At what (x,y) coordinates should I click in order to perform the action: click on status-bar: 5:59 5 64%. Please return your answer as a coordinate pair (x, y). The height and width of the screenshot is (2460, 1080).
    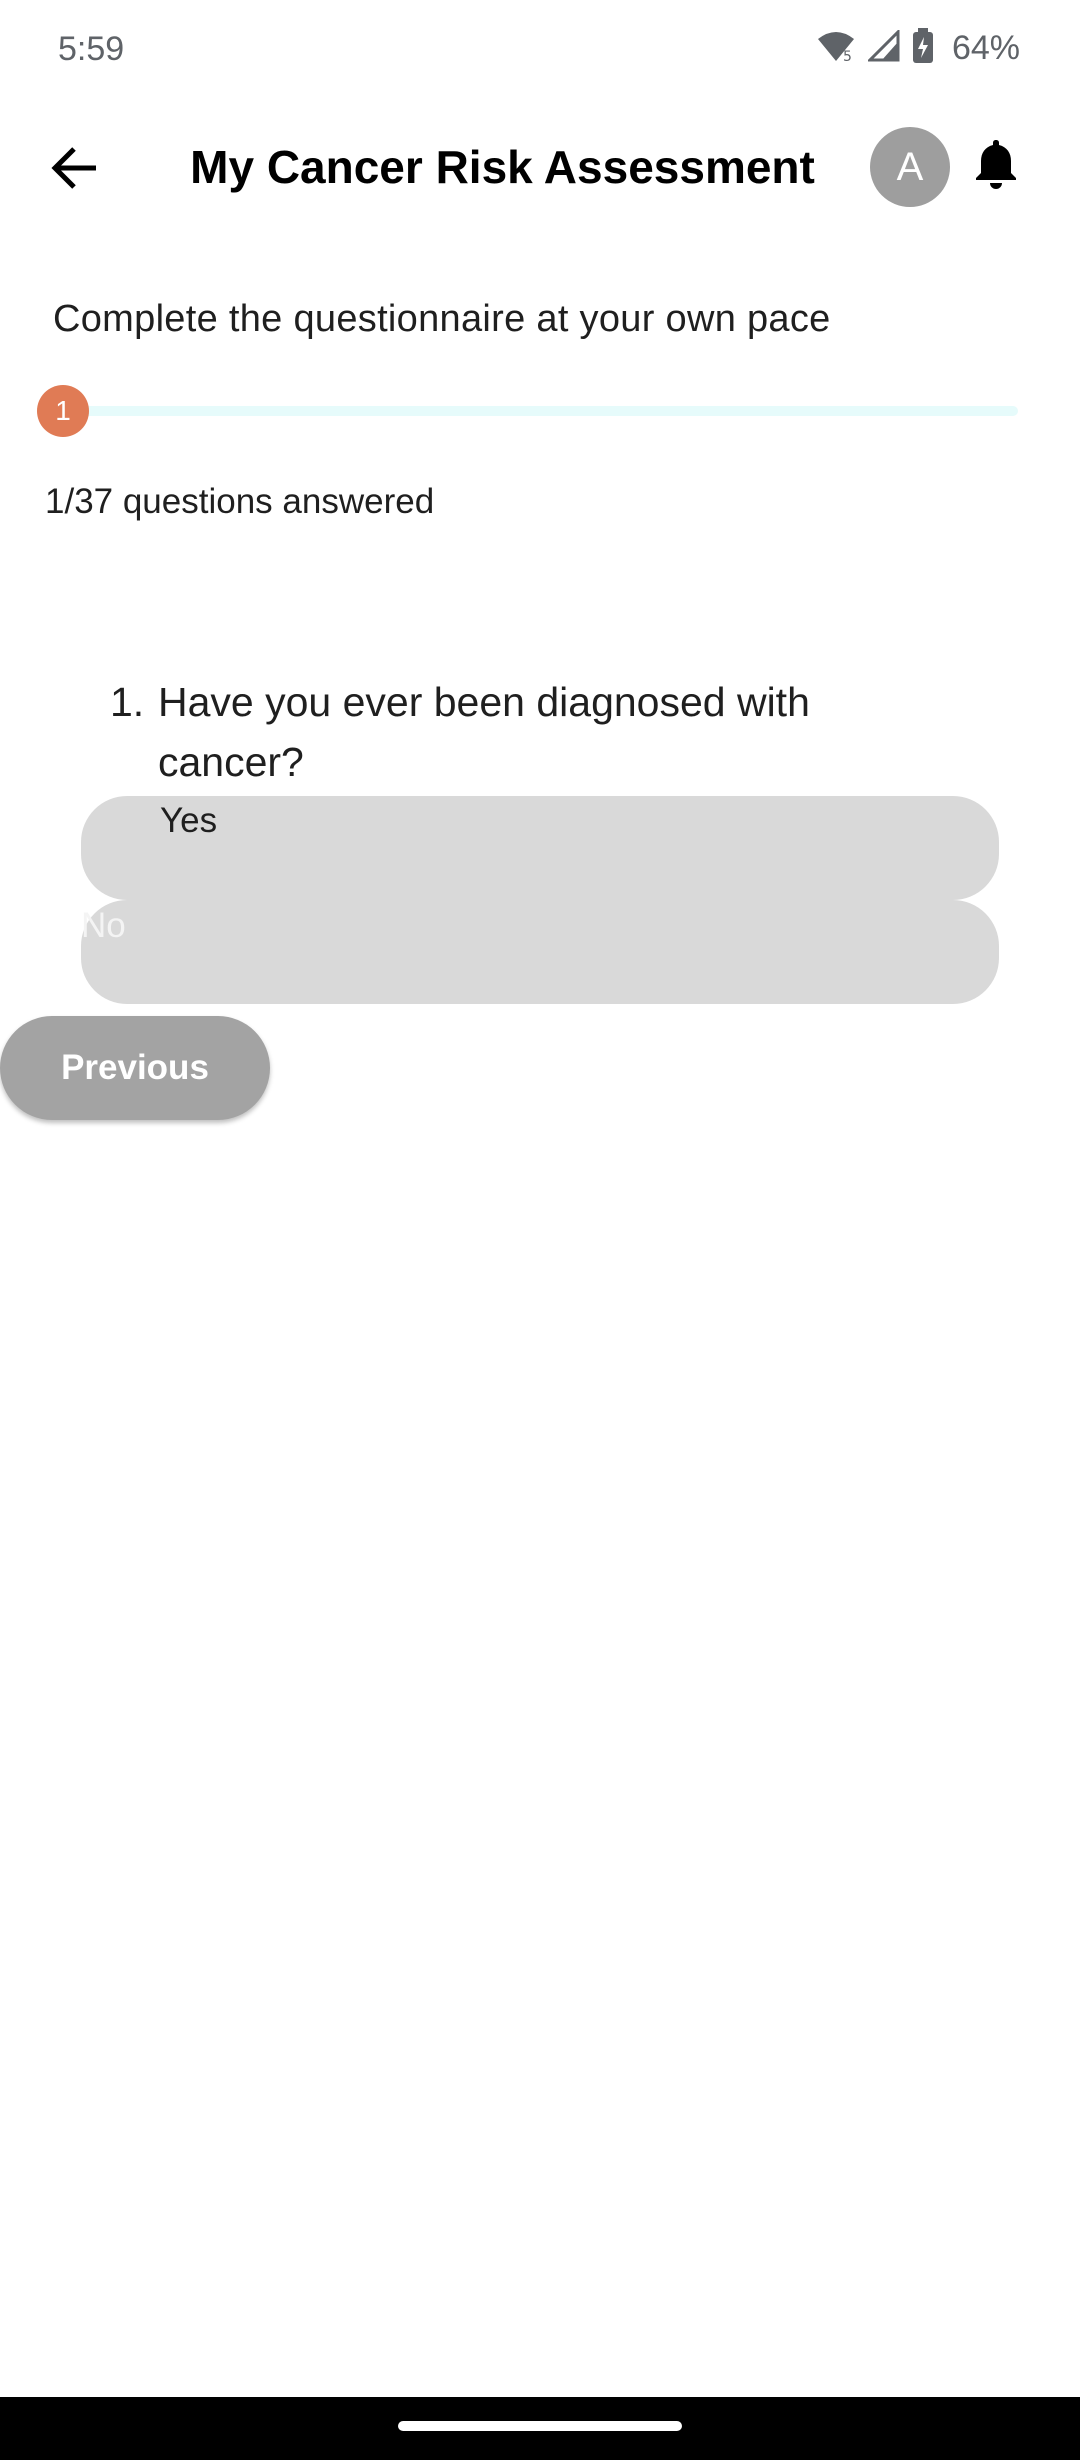
    Looking at the image, I should click on (540, 52).